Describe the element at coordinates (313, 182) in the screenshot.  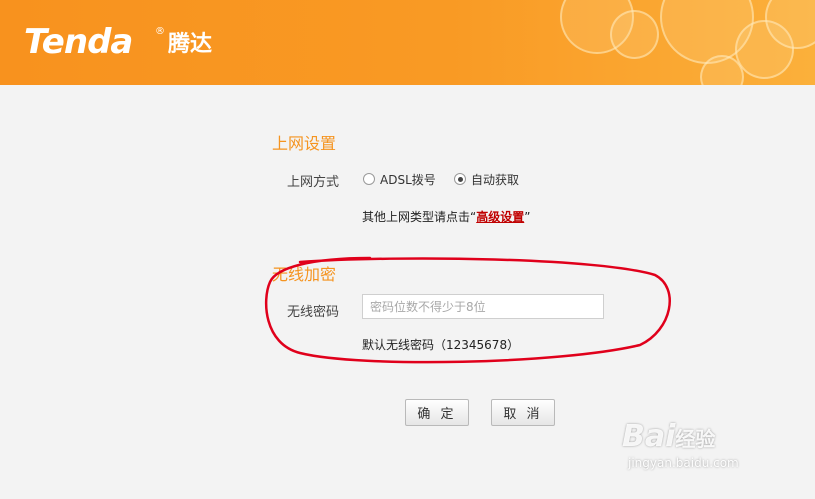
I see `connection-mode-label: 上网方式` at that location.